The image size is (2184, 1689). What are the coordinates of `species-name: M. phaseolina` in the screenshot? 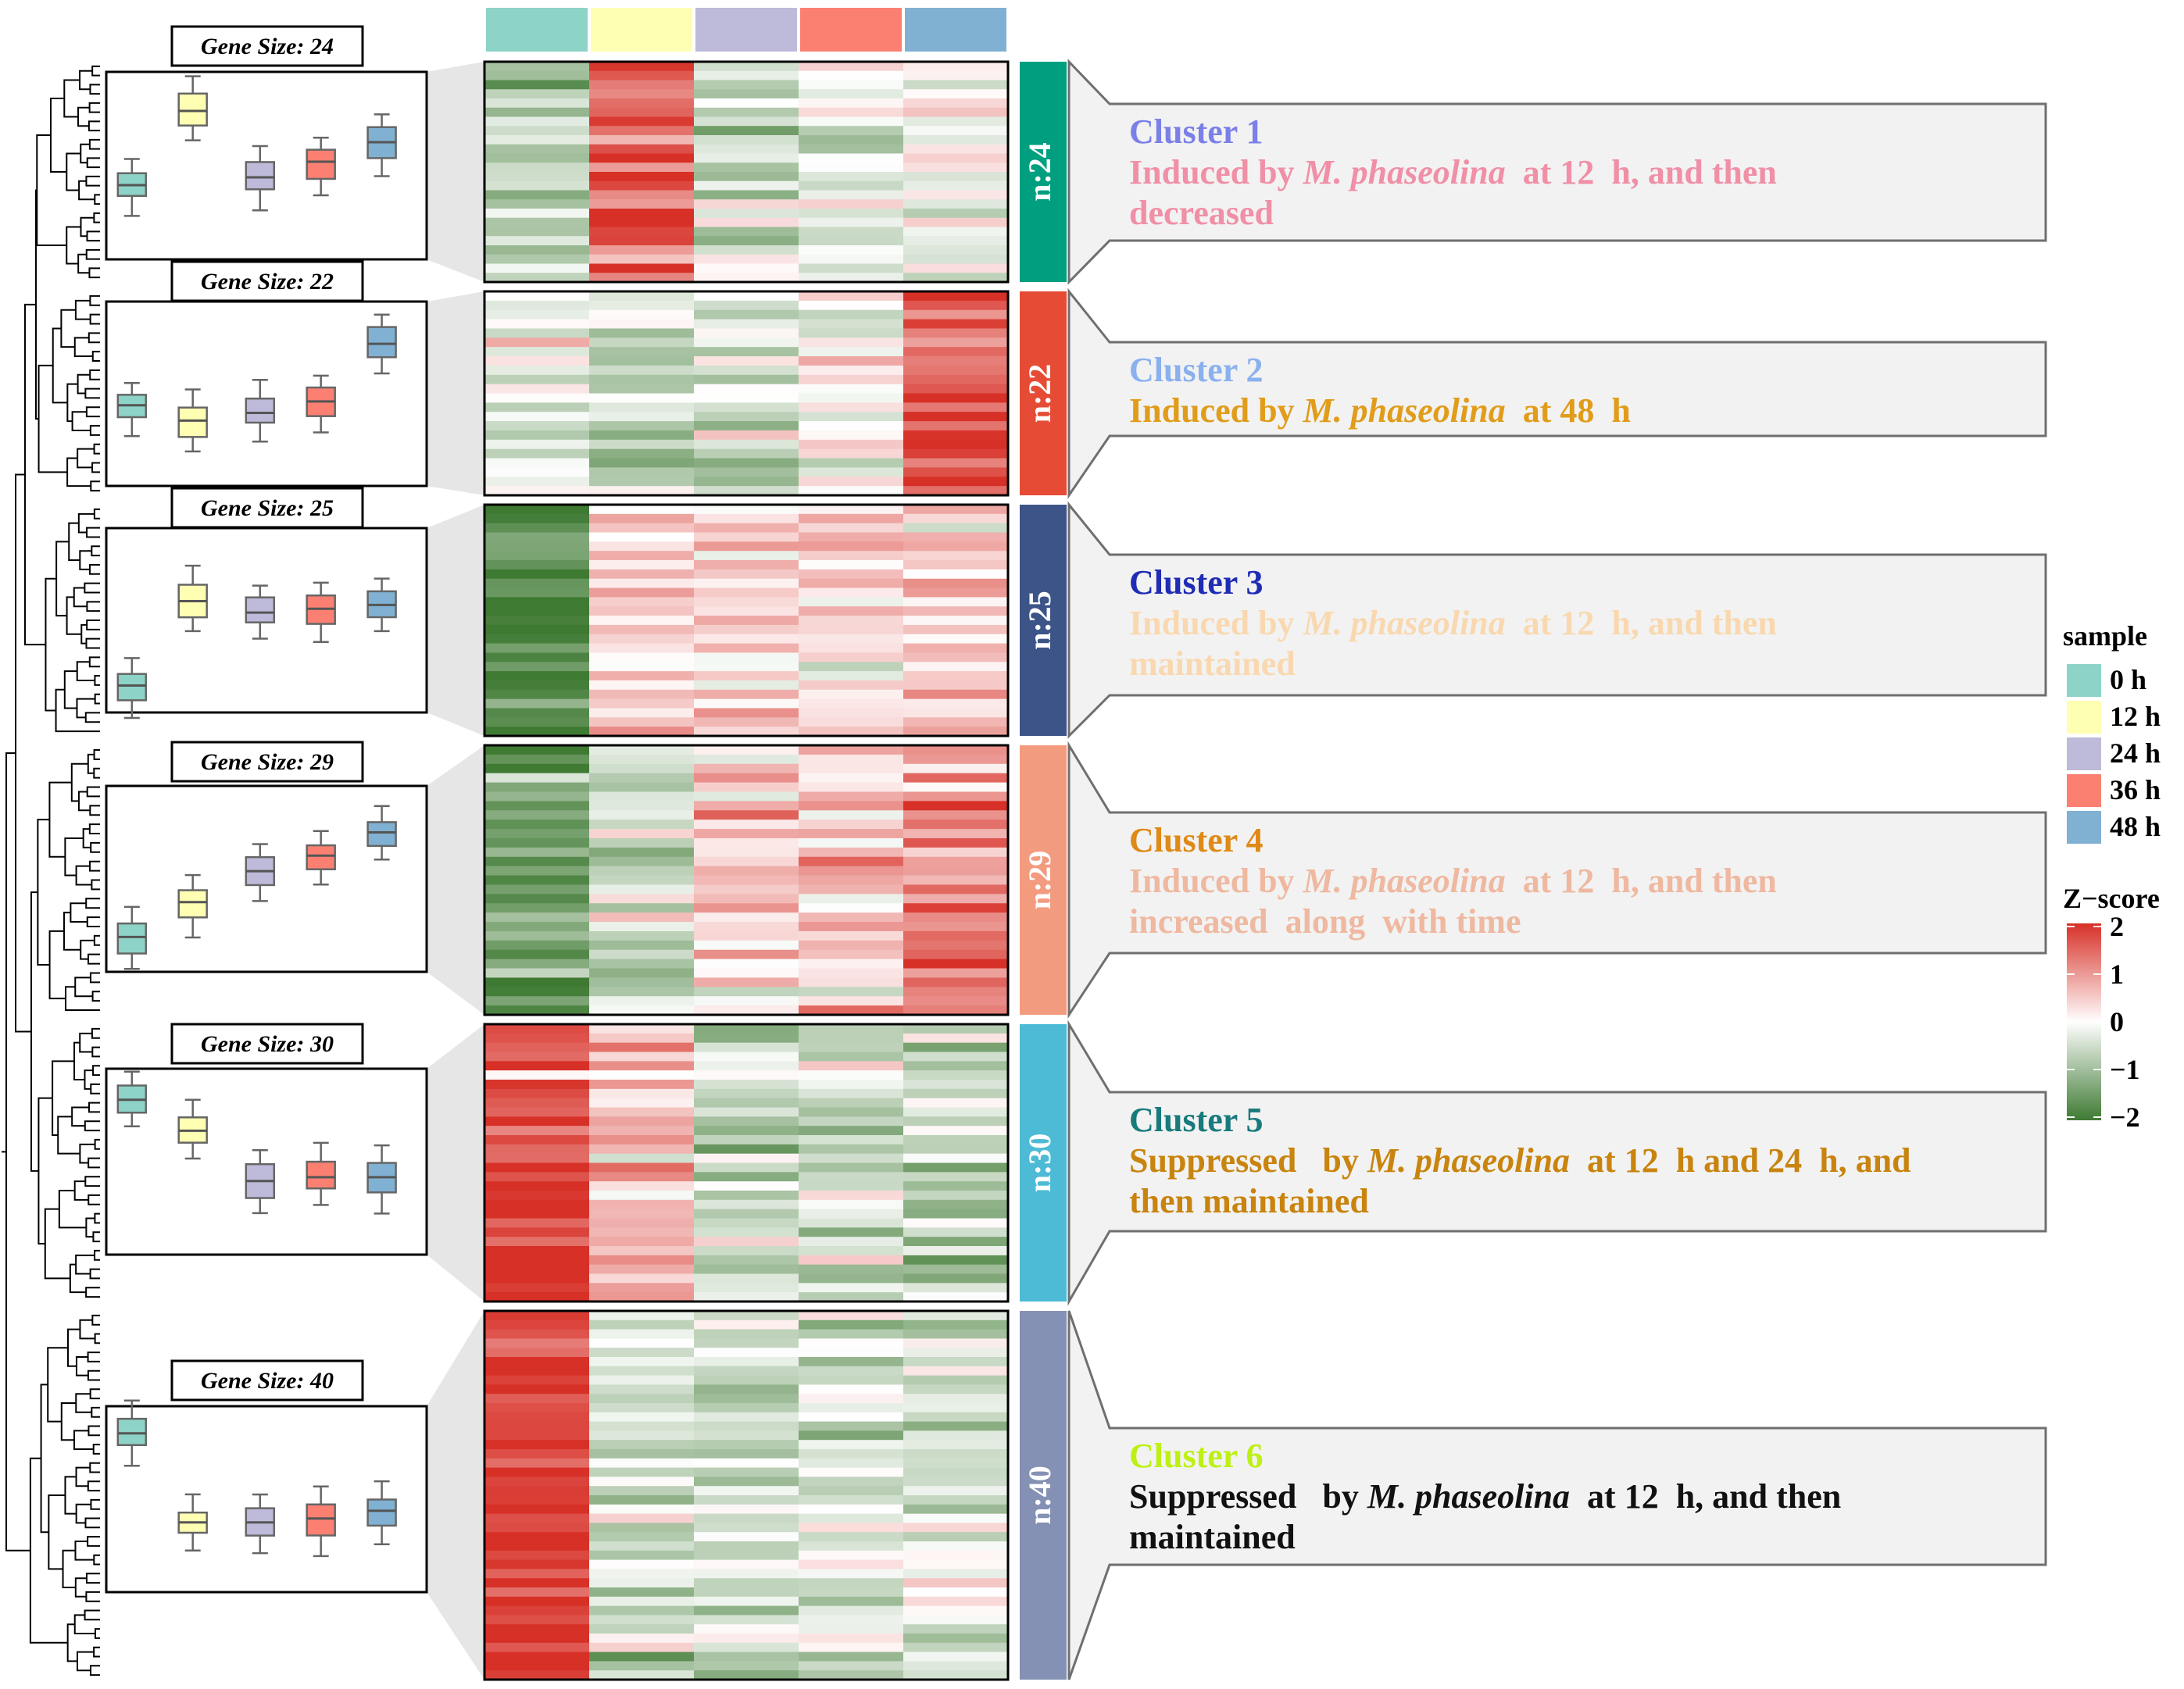 It's located at (1404, 172).